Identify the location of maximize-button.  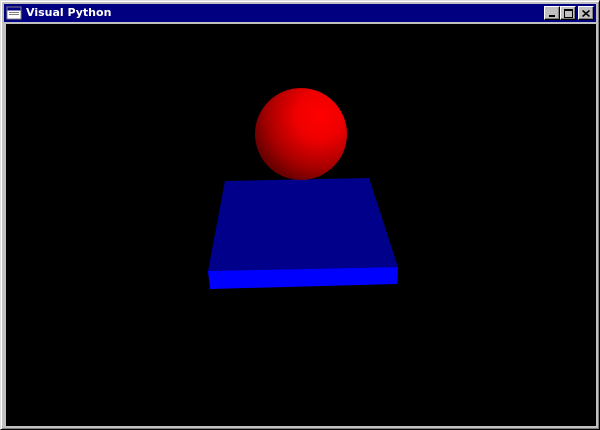
(568, 13).